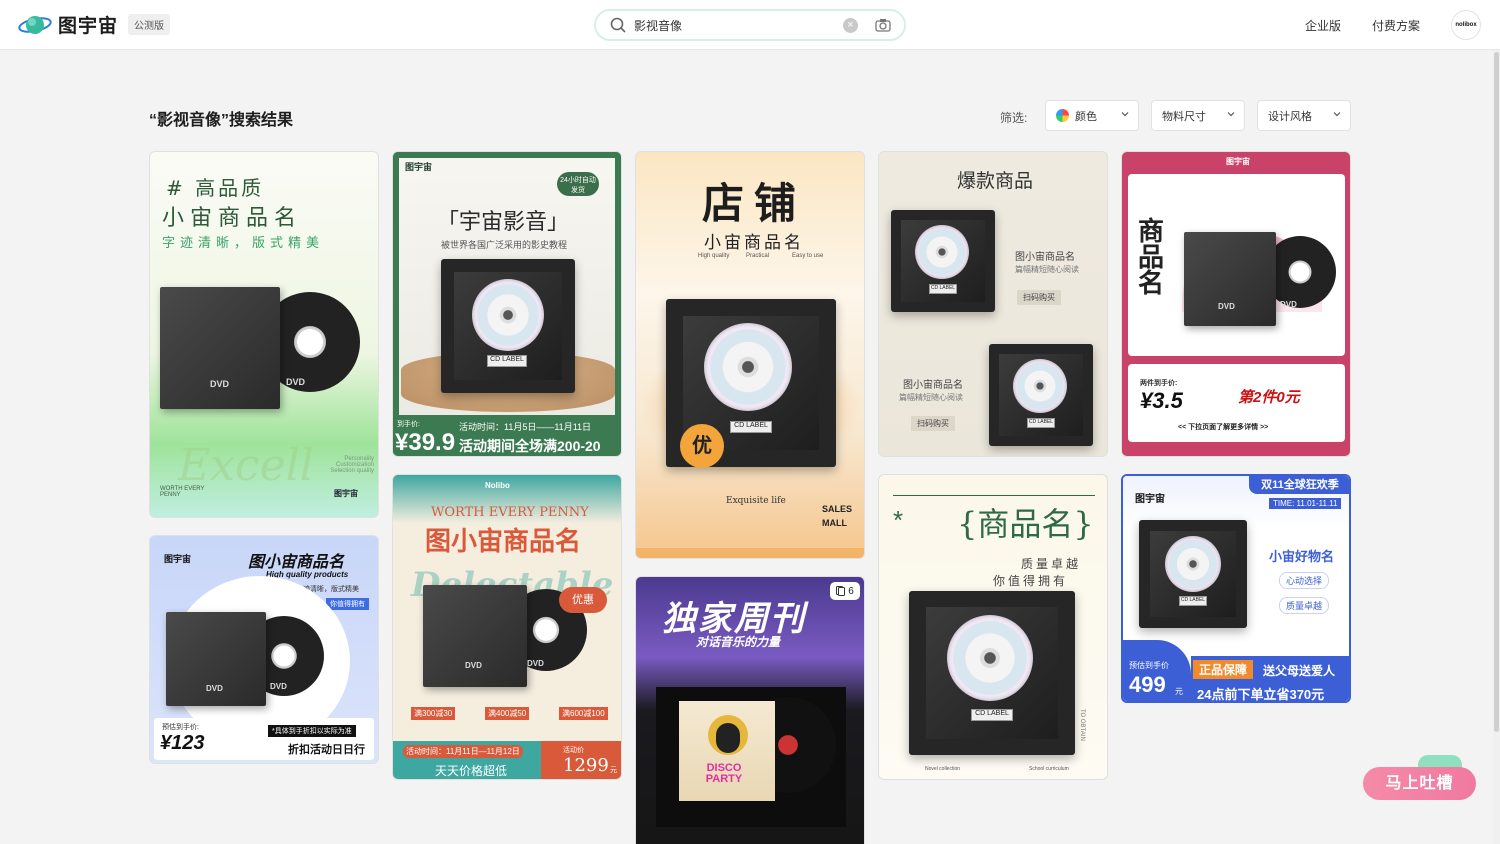 The width and height of the screenshot is (1500, 844). Describe the element at coordinates (851, 591) in the screenshot. I see `page-count: 6` at that location.